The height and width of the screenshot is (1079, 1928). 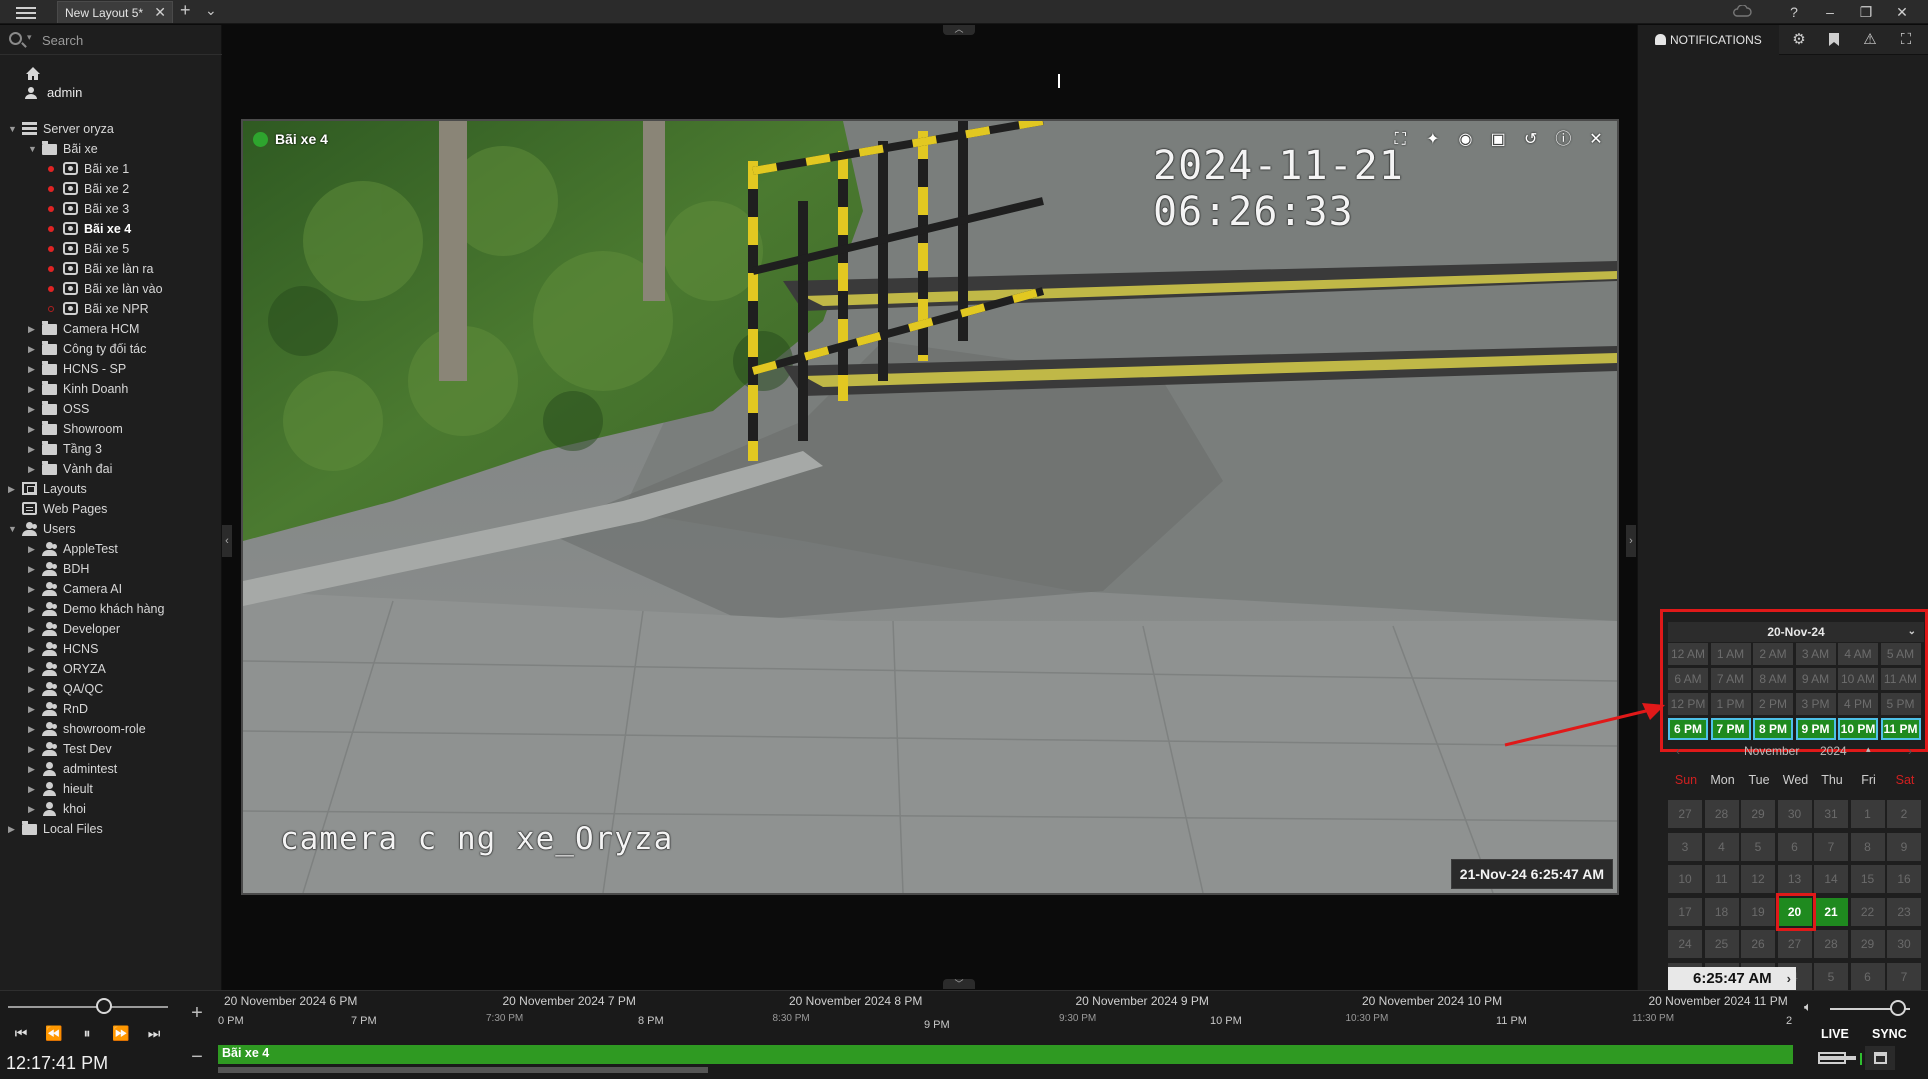 What do you see at coordinates (111, 589) in the screenshot?
I see `tree-item: ▶ Camera AI` at bounding box center [111, 589].